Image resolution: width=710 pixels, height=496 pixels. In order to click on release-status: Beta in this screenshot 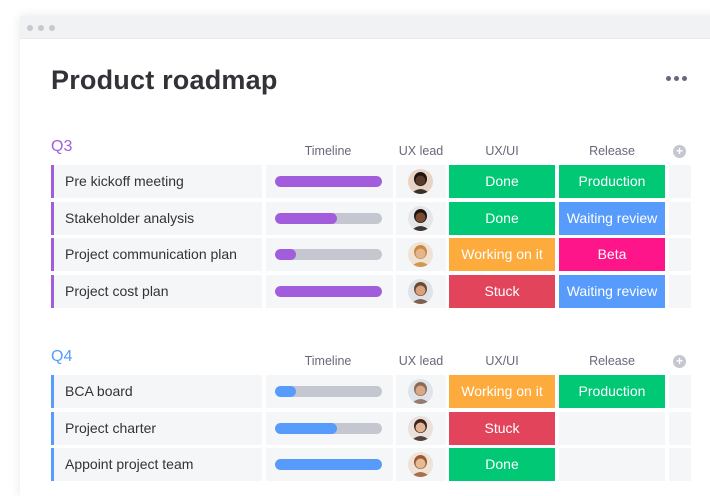, I will do `click(612, 254)`.